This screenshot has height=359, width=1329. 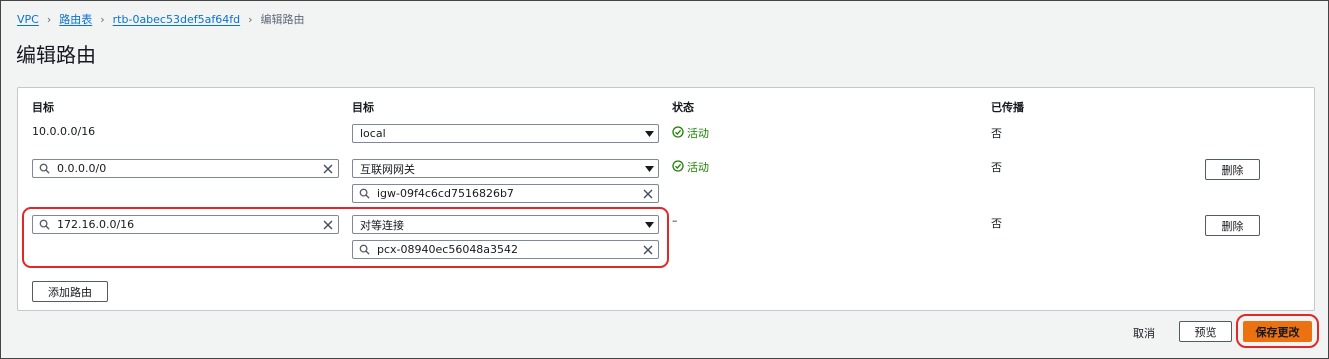 What do you see at coordinates (382, 225) in the screenshot?
I see `target-type-value: 对等连接` at bounding box center [382, 225].